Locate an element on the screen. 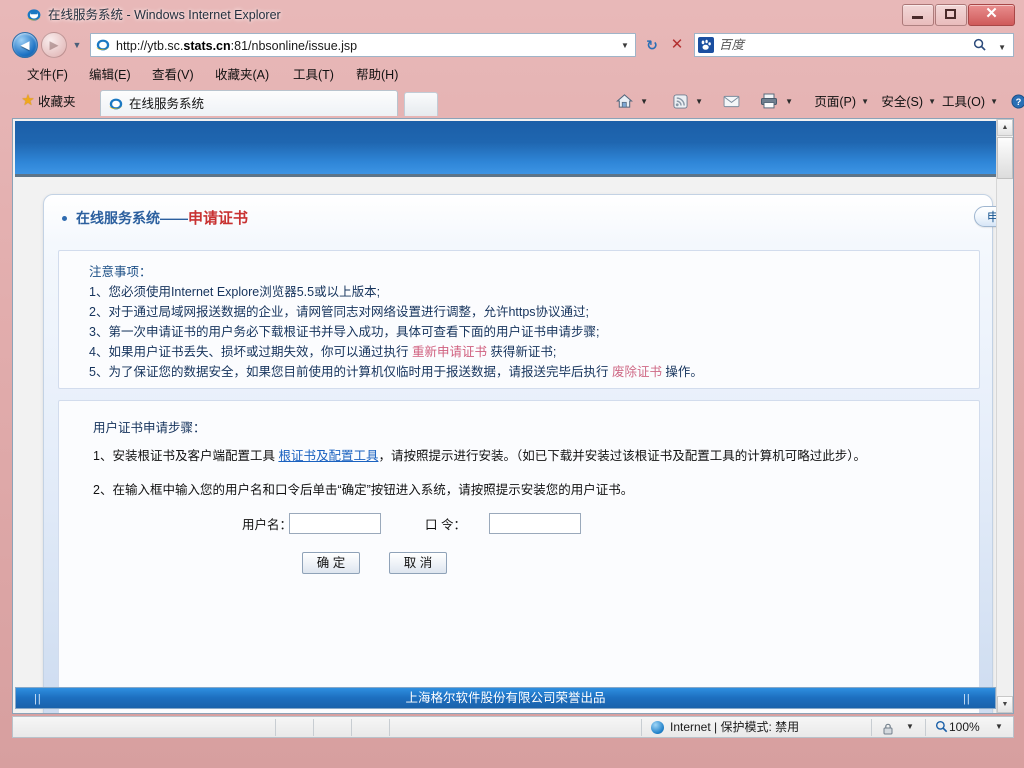 The height and width of the screenshot is (768, 1024). menu-item-favorites: 收藏夹(A) is located at coordinates (242, 75).